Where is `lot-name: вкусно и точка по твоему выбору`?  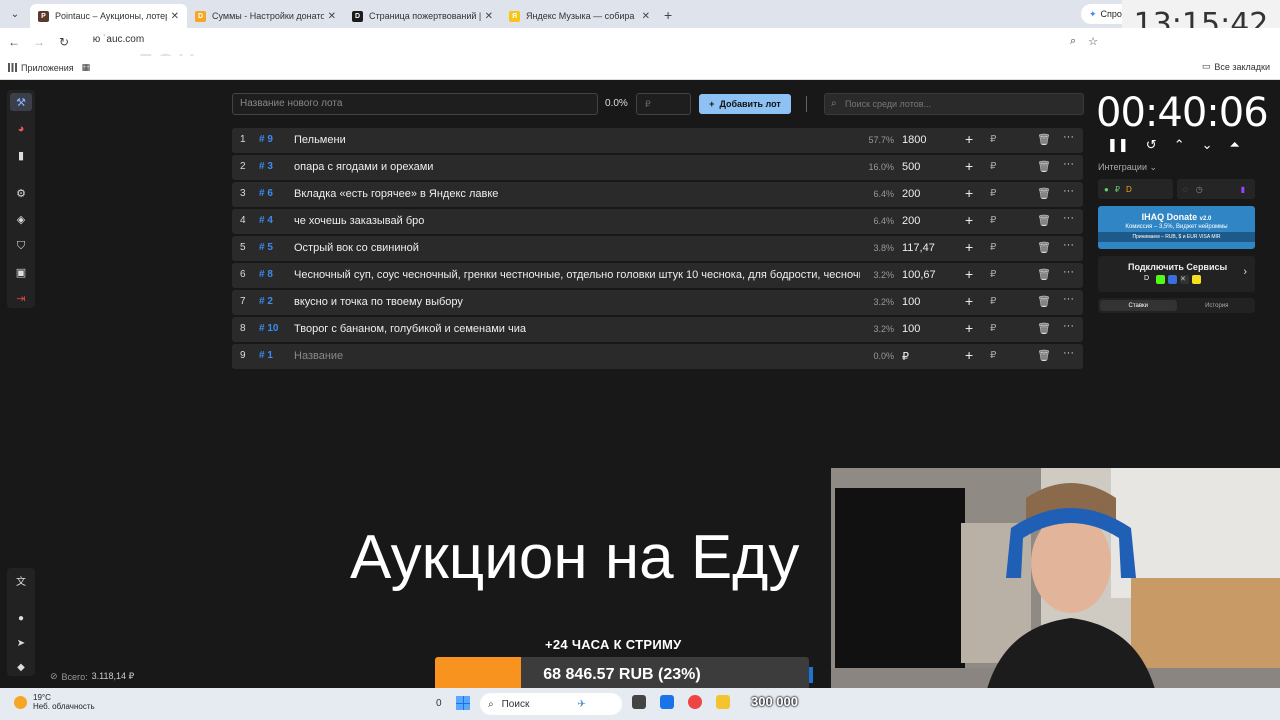
lot-name: вкусно и точка по твоему выбору is located at coordinates (577, 302).